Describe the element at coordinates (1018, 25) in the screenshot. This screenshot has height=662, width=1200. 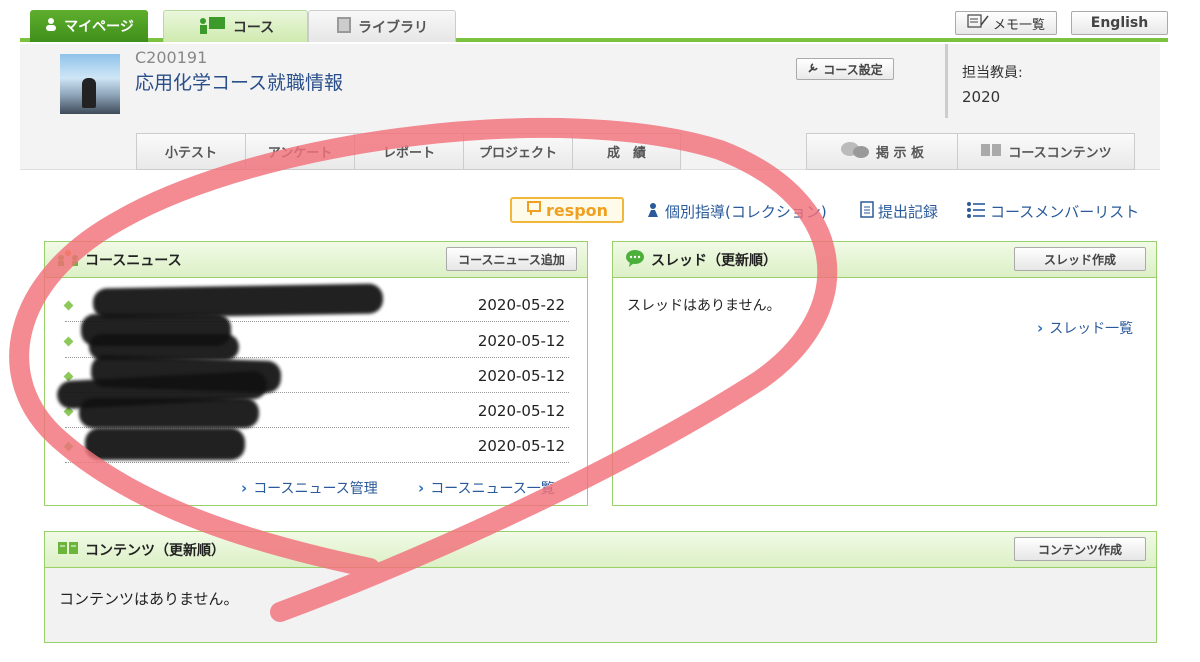
I see `memo-list-label: メモ一覧` at that location.